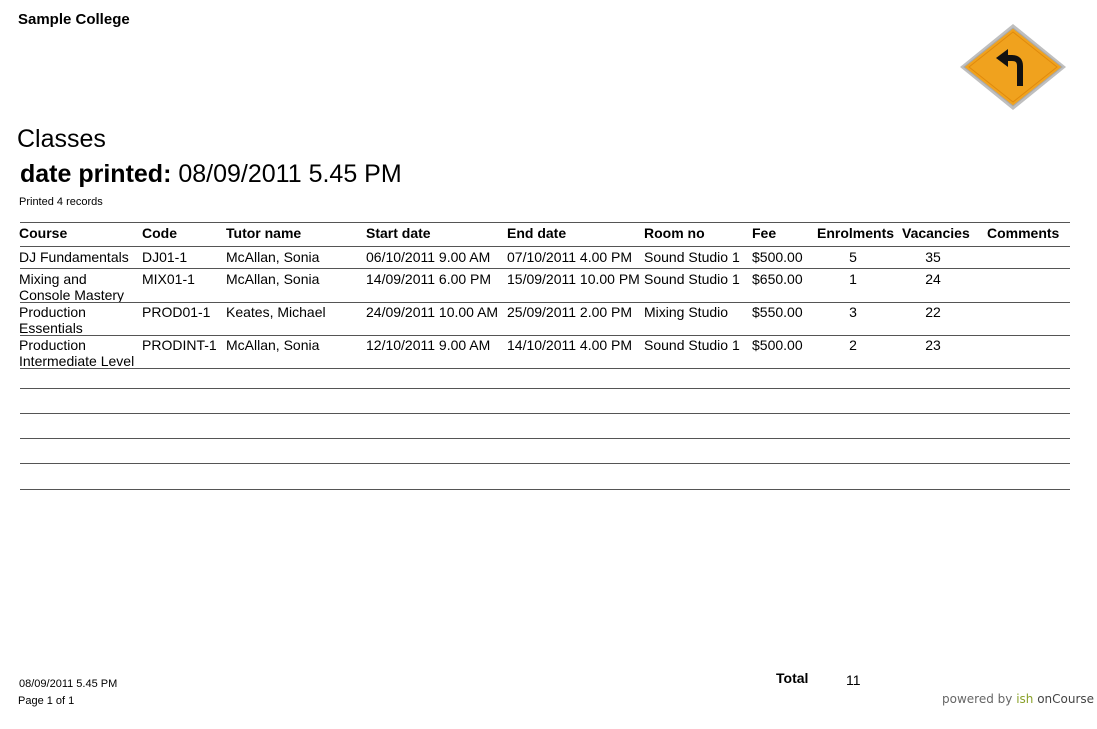 This screenshot has width=1097, height=729. I want to click on table-cell-course: Production Essentials, so click(52, 320).